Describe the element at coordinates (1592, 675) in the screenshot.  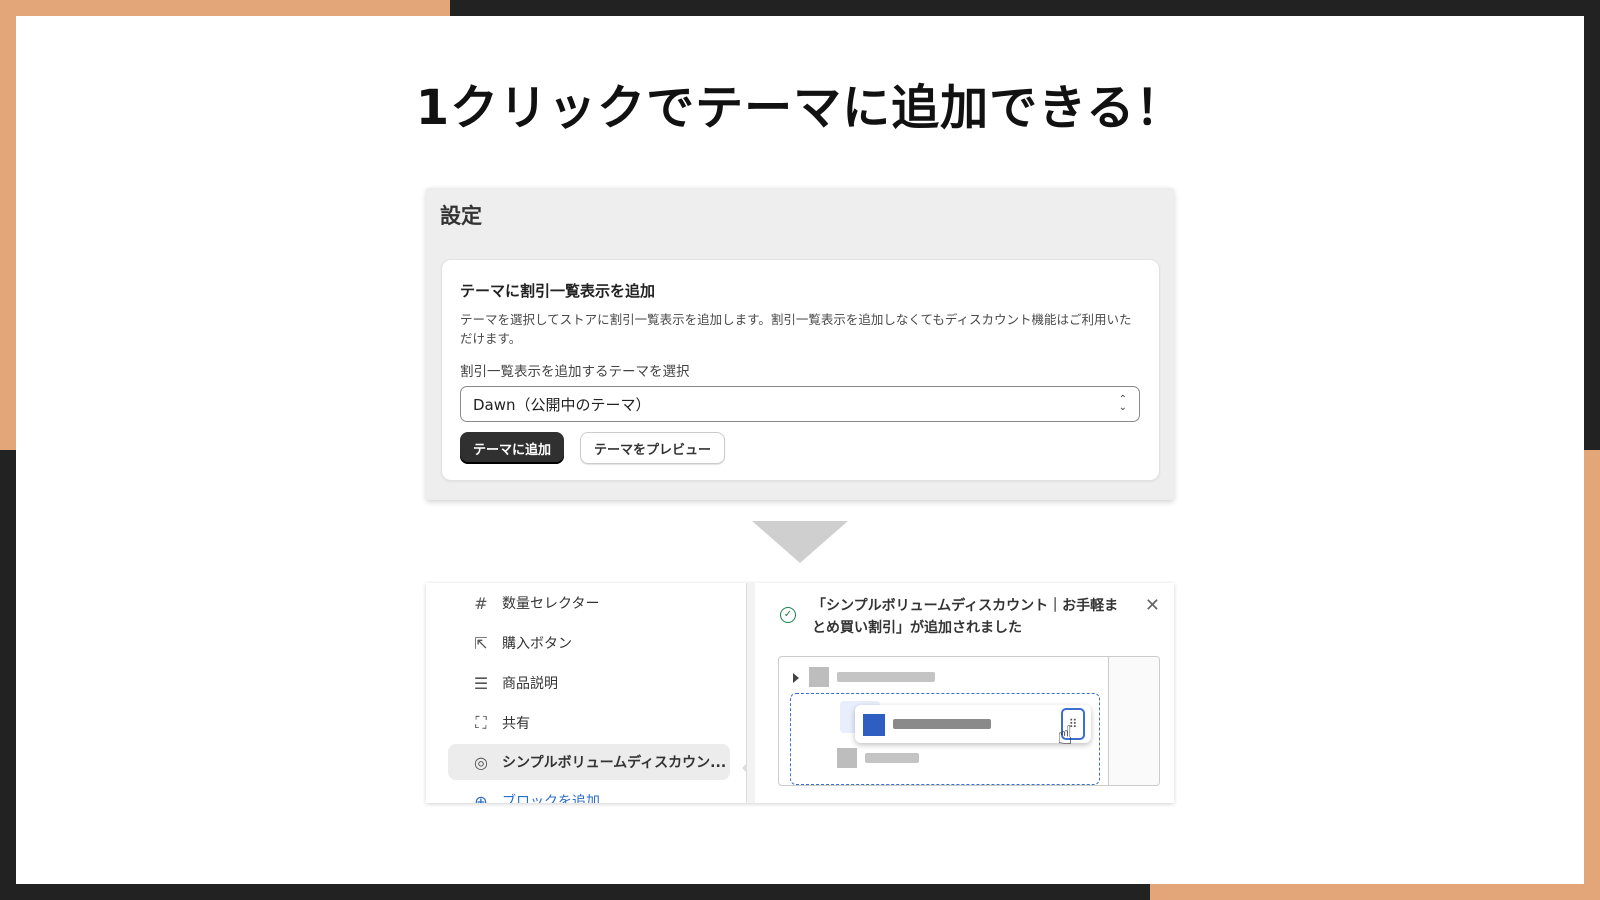
I see `accent-bar-right` at that location.